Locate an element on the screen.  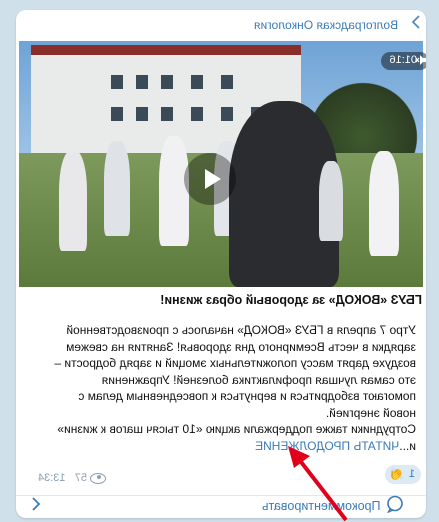
annotation-arrow-icon is located at coordinates (318, 484).